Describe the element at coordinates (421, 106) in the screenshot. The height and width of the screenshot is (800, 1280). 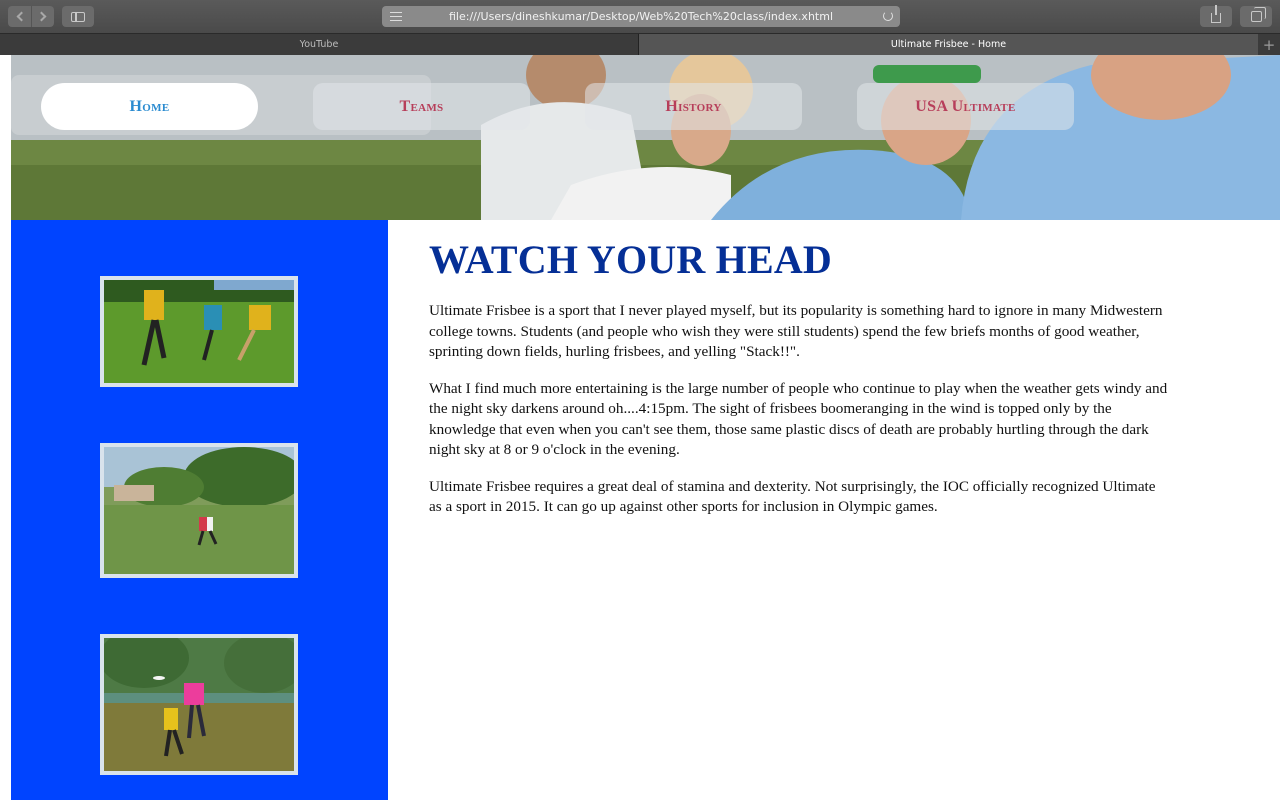
I see `nav-teams: Teams` at that location.